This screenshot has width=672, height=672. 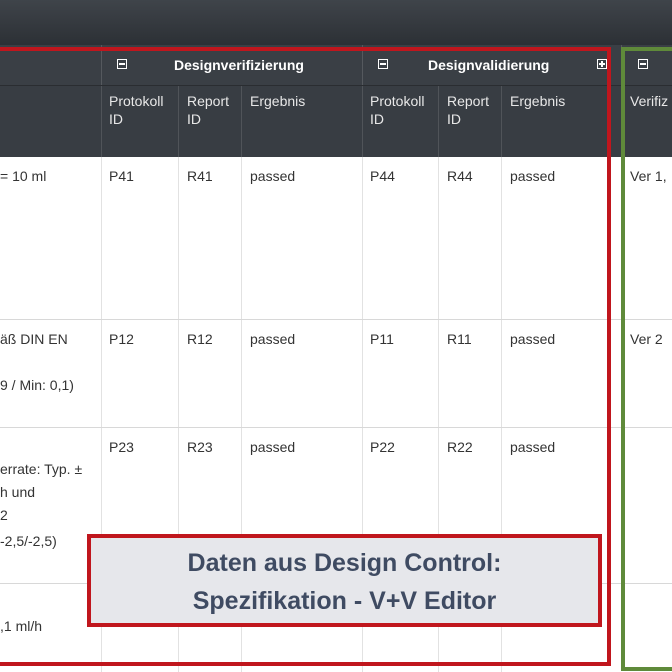 I want to click on window-top-bar, so click(x=336, y=22).